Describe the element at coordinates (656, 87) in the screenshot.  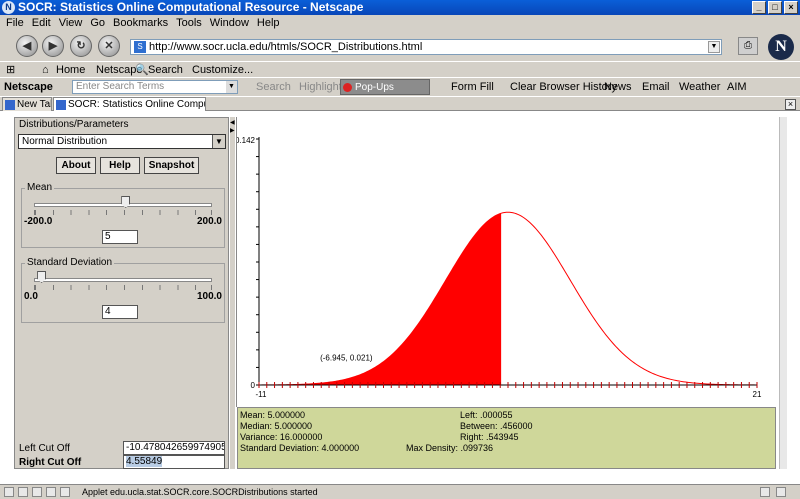
I see `email-button: Email` at that location.